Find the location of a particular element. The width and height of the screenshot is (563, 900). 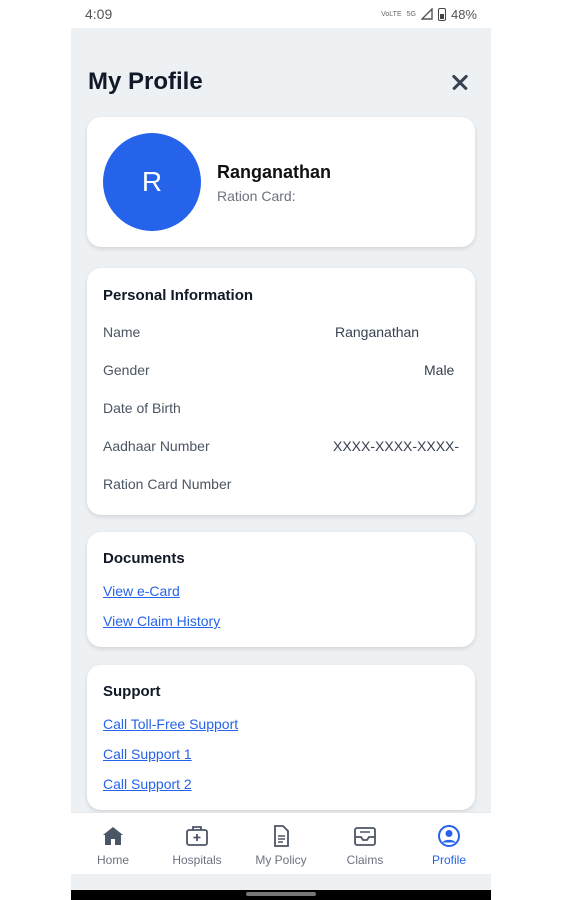

personal-info-title: Personal Information is located at coordinates (178, 295).